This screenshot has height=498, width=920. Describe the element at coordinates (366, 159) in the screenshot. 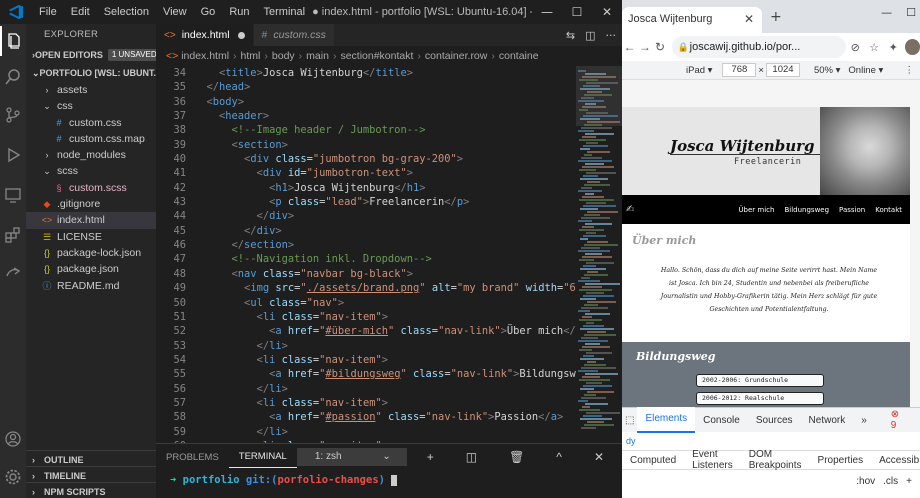

I see `code-line: 40 <div class="jumbotron bg-gray-200">` at that location.